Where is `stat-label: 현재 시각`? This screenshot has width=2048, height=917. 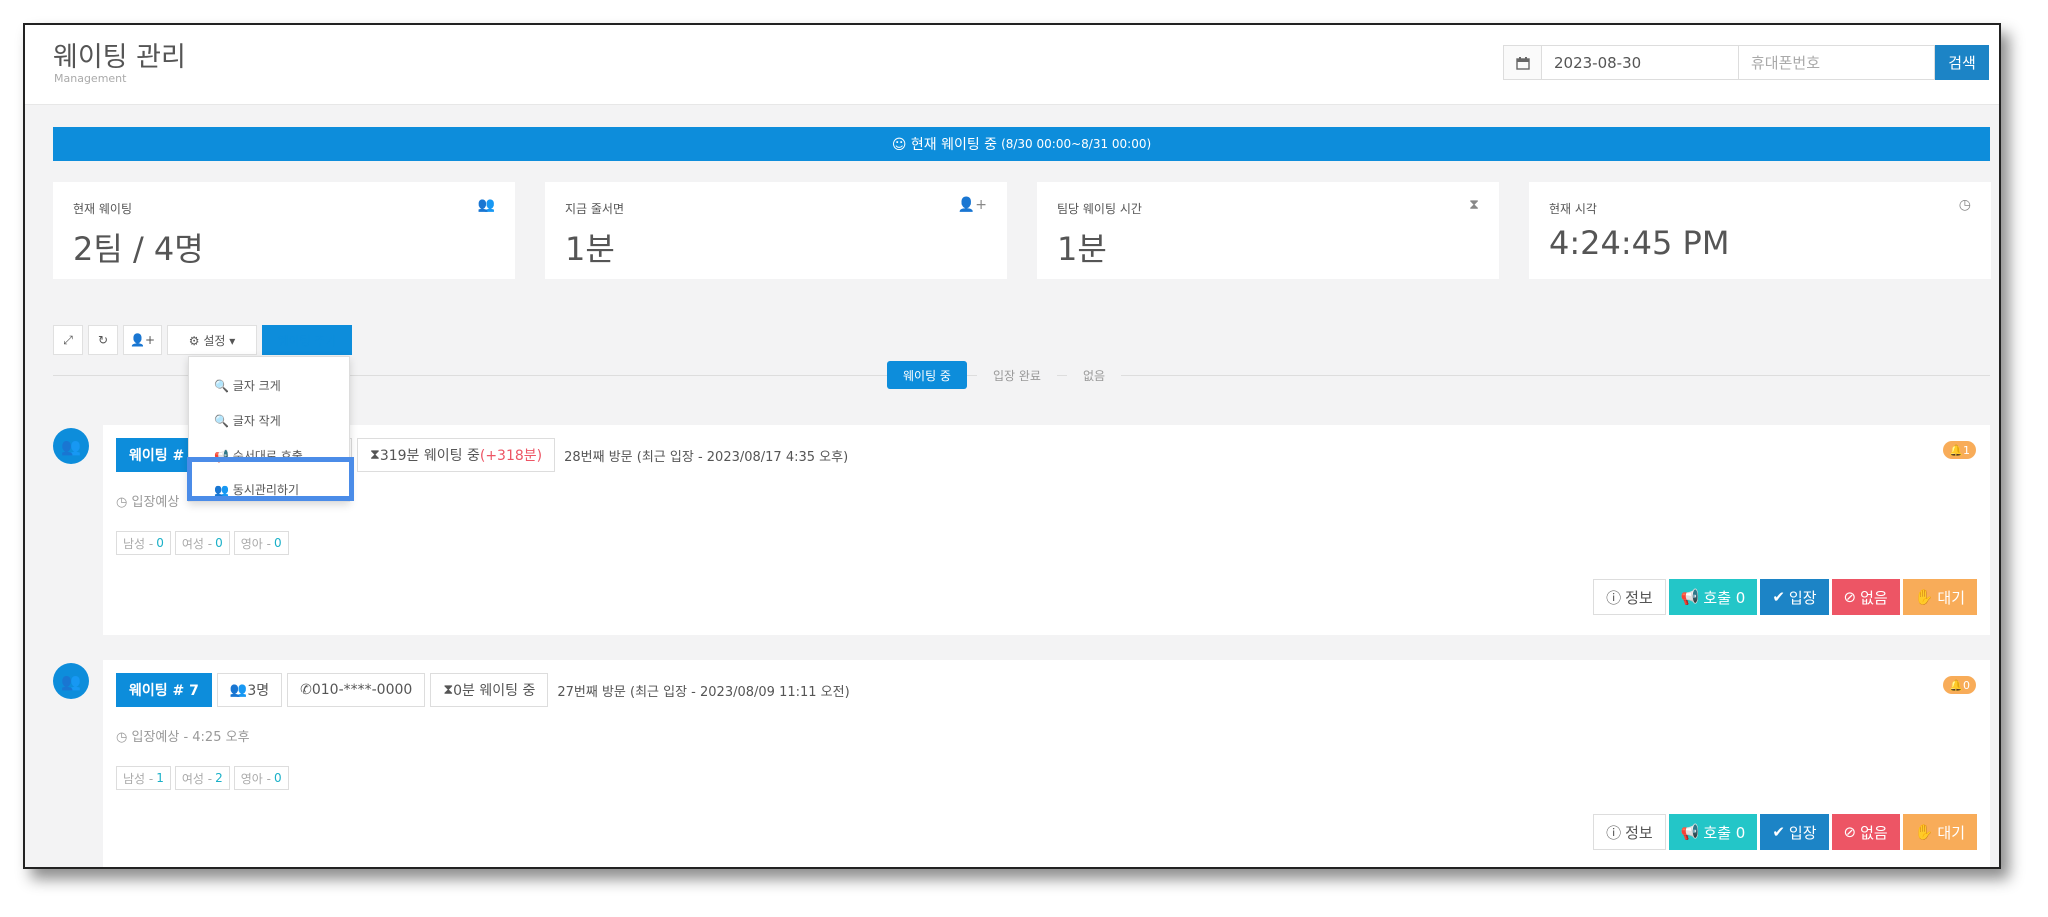 stat-label: 현재 시각 is located at coordinates (1573, 209).